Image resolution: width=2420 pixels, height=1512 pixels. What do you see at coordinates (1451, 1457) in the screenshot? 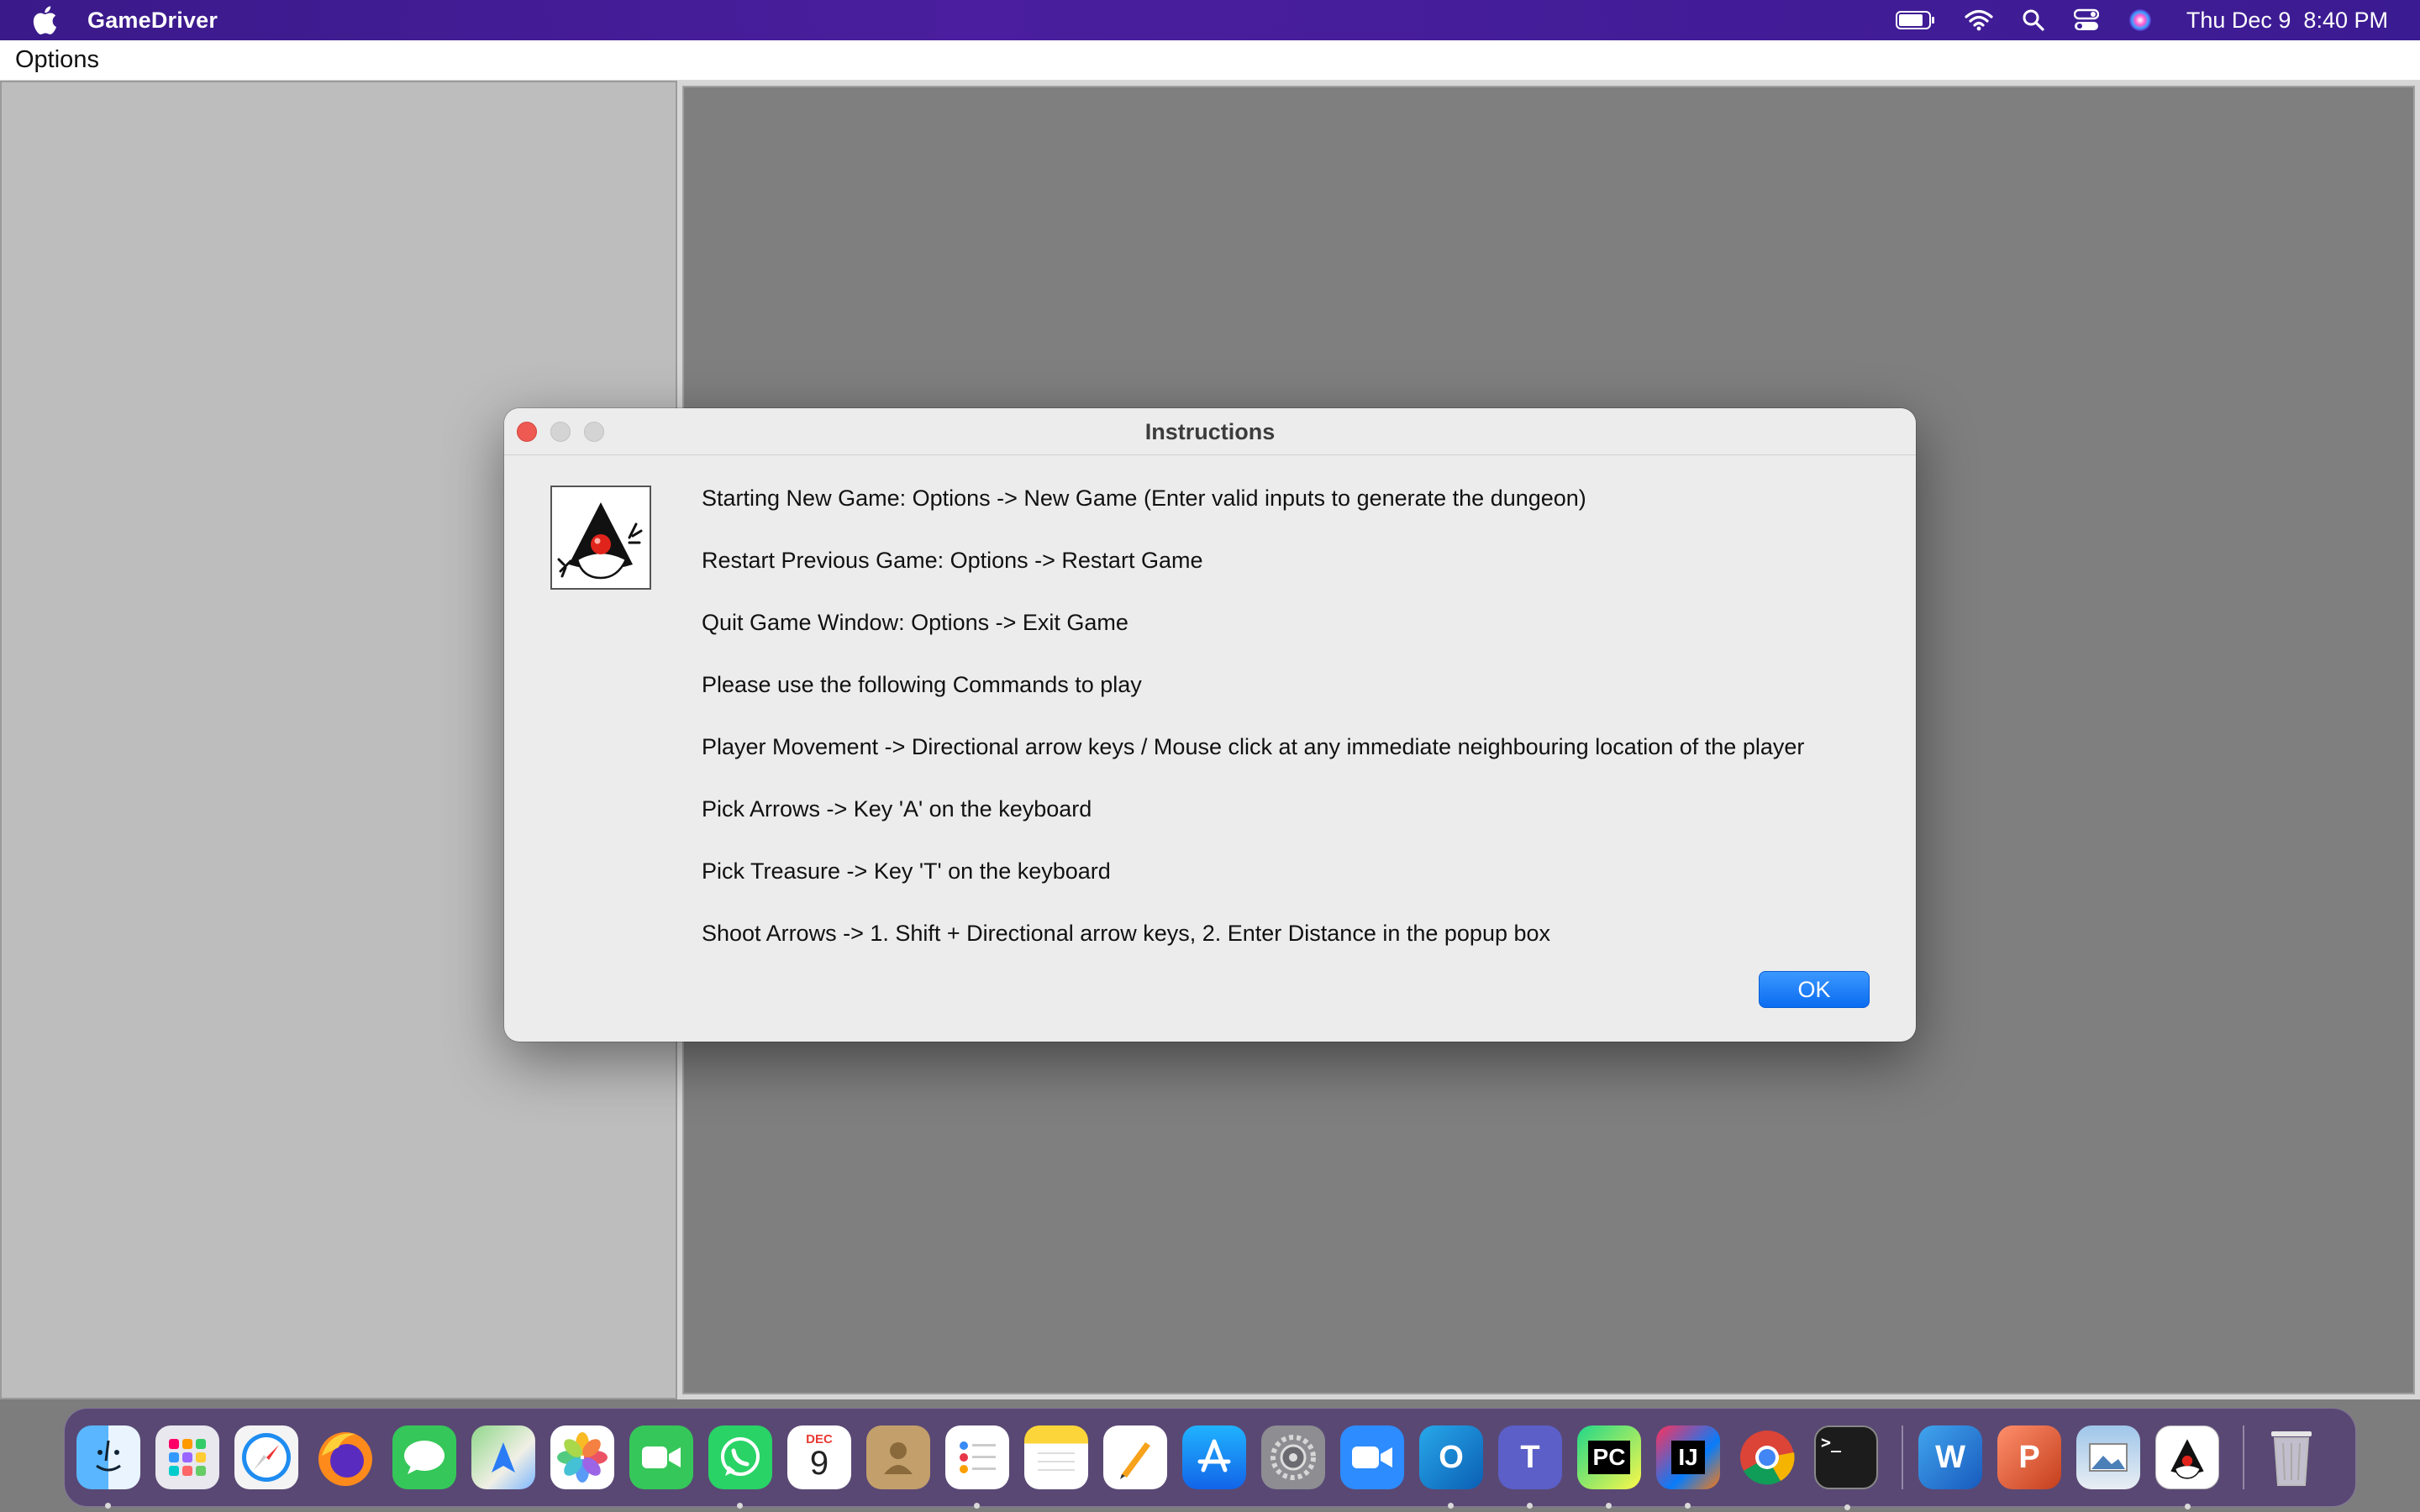
I see `outlook-letter: O` at bounding box center [1451, 1457].